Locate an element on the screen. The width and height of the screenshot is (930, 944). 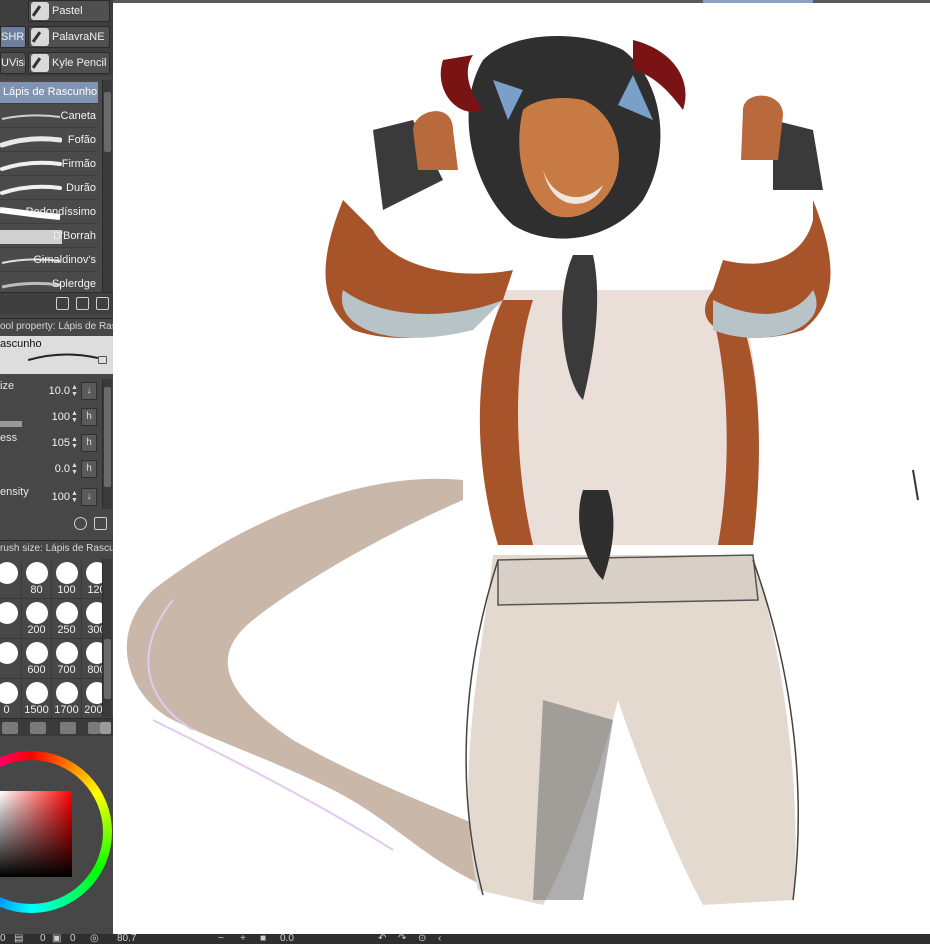
brush-size-scrollbar is located at coordinates (107, 638).